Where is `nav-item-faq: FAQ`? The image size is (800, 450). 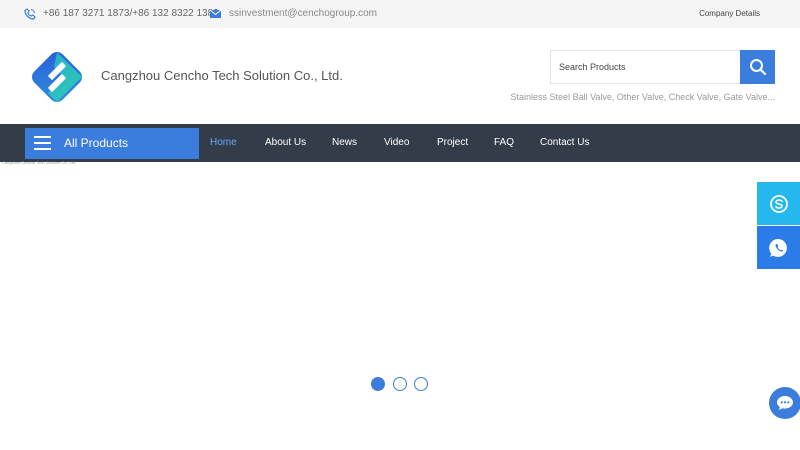
nav-item-faq: FAQ is located at coordinates (504, 142).